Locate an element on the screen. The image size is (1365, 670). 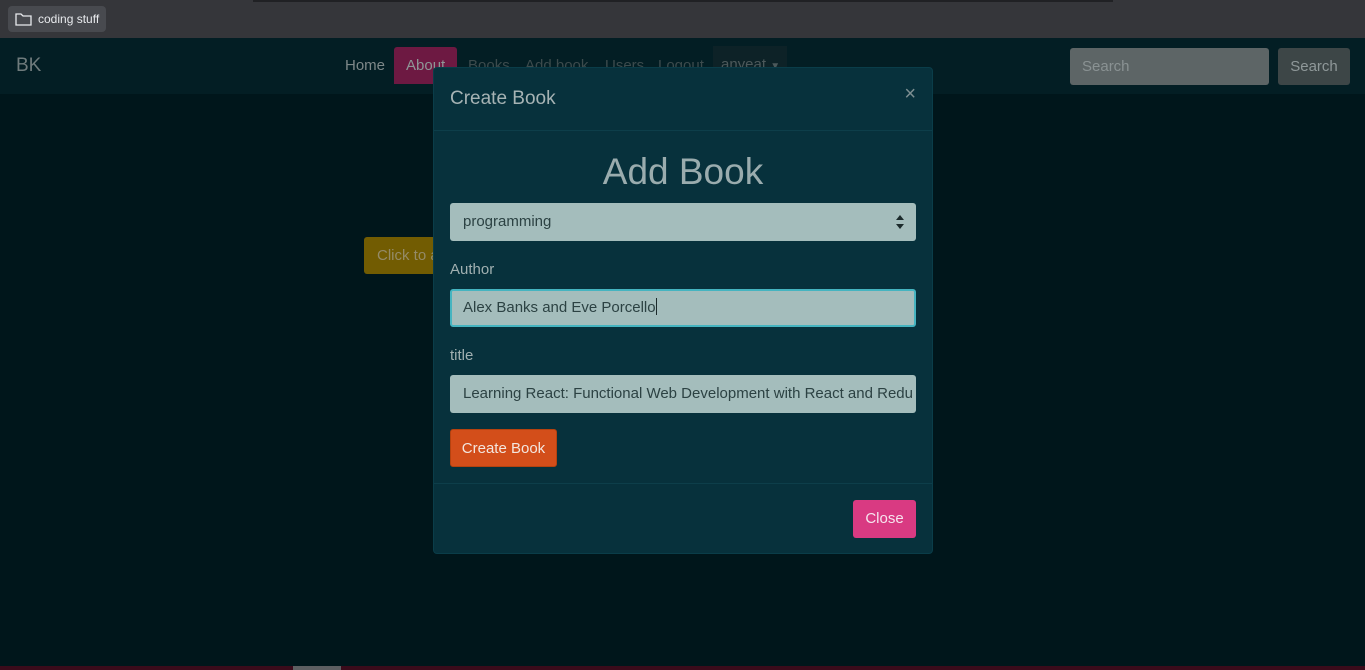
tab-strip-edge is located at coordinates (683, 1).